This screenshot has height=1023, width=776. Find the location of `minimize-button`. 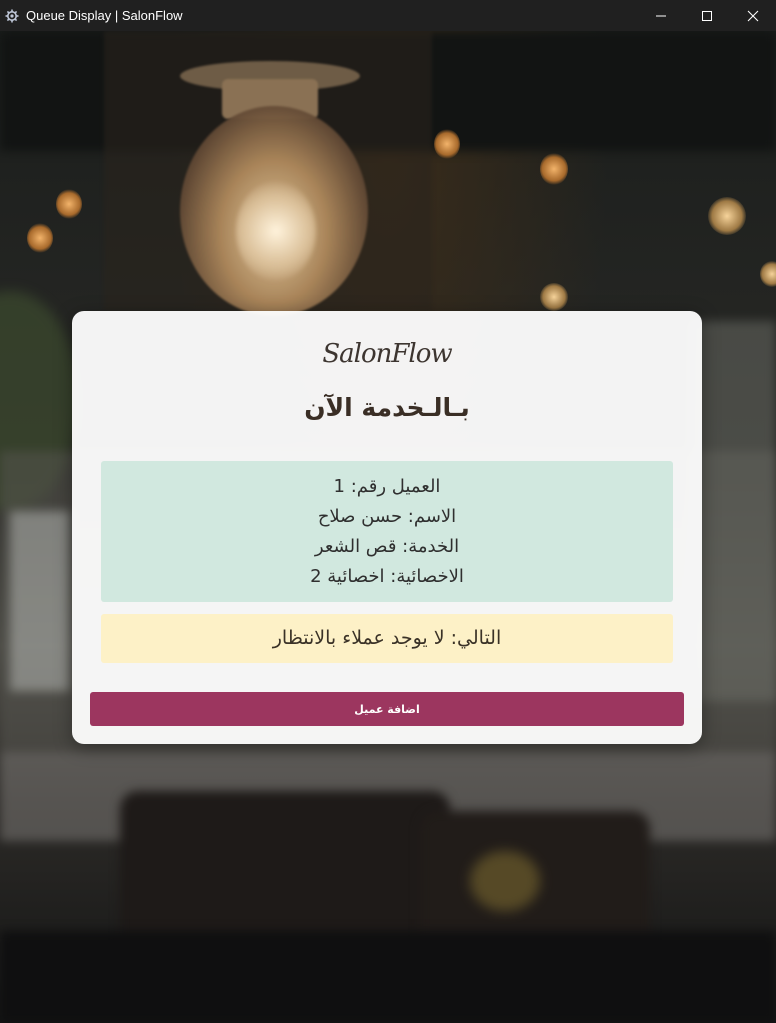

minimize-button is located at coordinates (661, 15).